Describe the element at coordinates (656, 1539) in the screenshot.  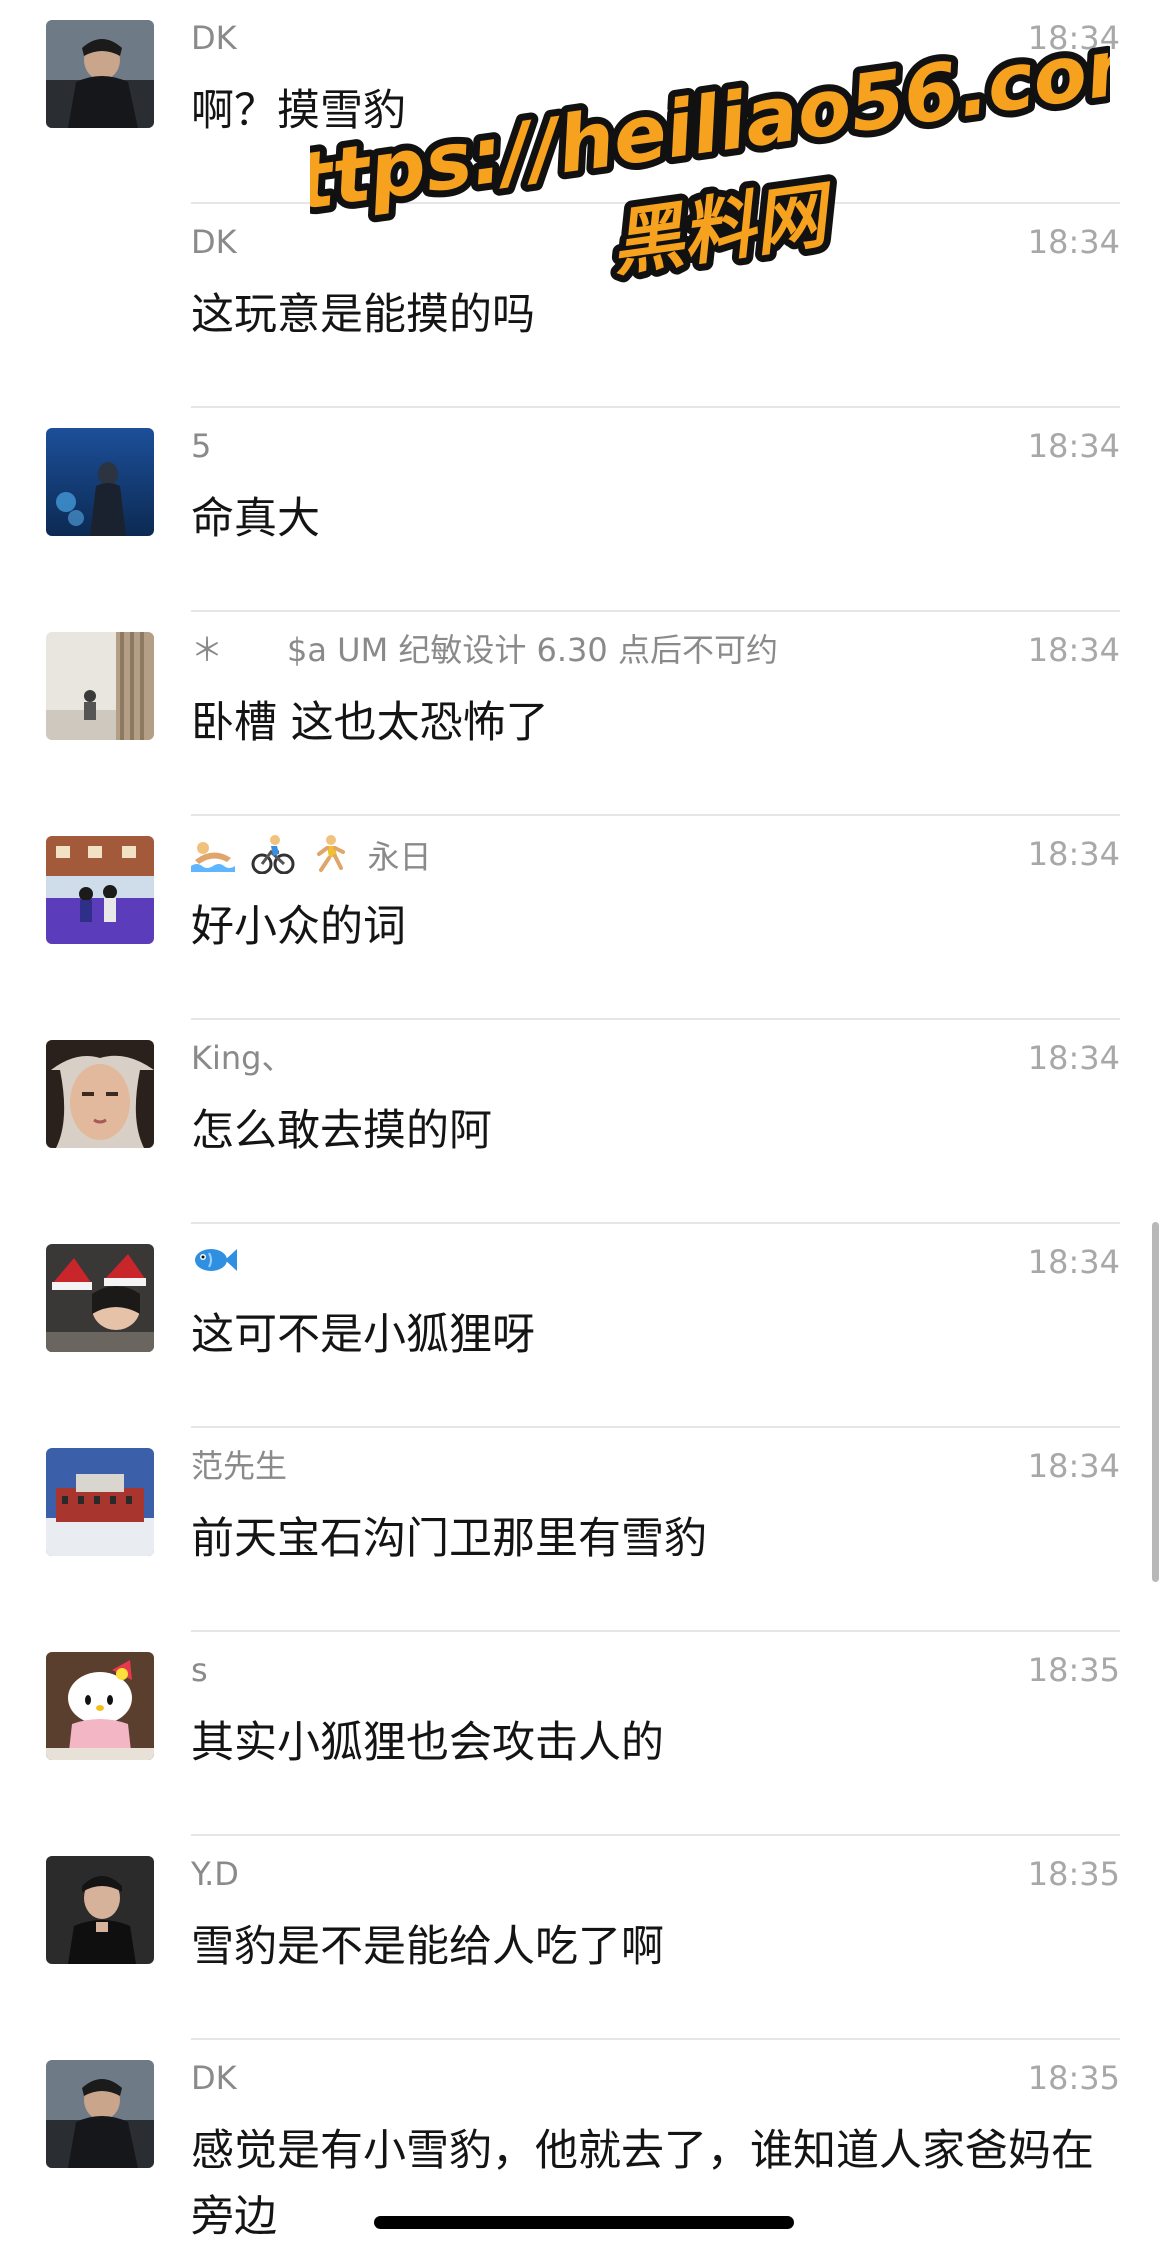
I see `message-text: 前天宝石沟门卫那里有雪豹` at that location.